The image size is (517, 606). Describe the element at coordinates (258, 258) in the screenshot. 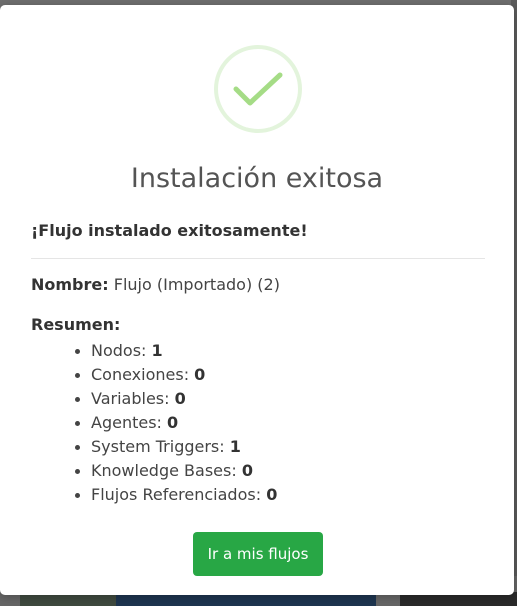

I see `divider` at that location.